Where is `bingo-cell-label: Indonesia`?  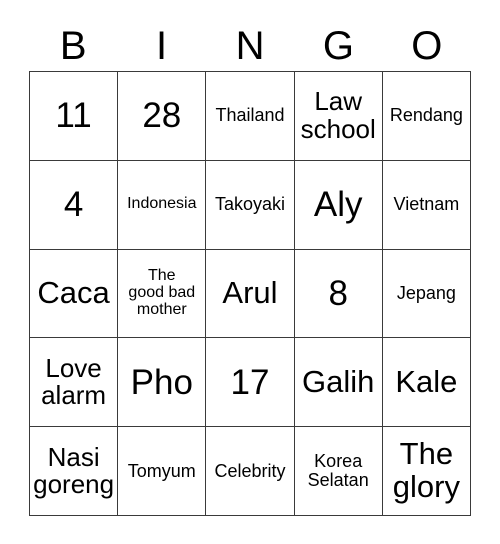 bingo-cell-label: Indonesia is located at coordinates (162, 204).